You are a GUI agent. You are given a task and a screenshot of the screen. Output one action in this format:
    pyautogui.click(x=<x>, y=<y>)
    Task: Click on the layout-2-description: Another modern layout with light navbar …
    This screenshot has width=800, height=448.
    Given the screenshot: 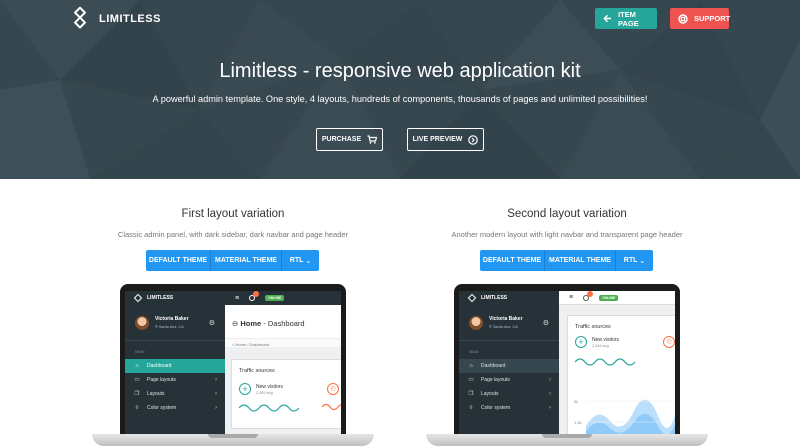 What is the action you would take?
    pyautogui.click(x=567, y=234)
    